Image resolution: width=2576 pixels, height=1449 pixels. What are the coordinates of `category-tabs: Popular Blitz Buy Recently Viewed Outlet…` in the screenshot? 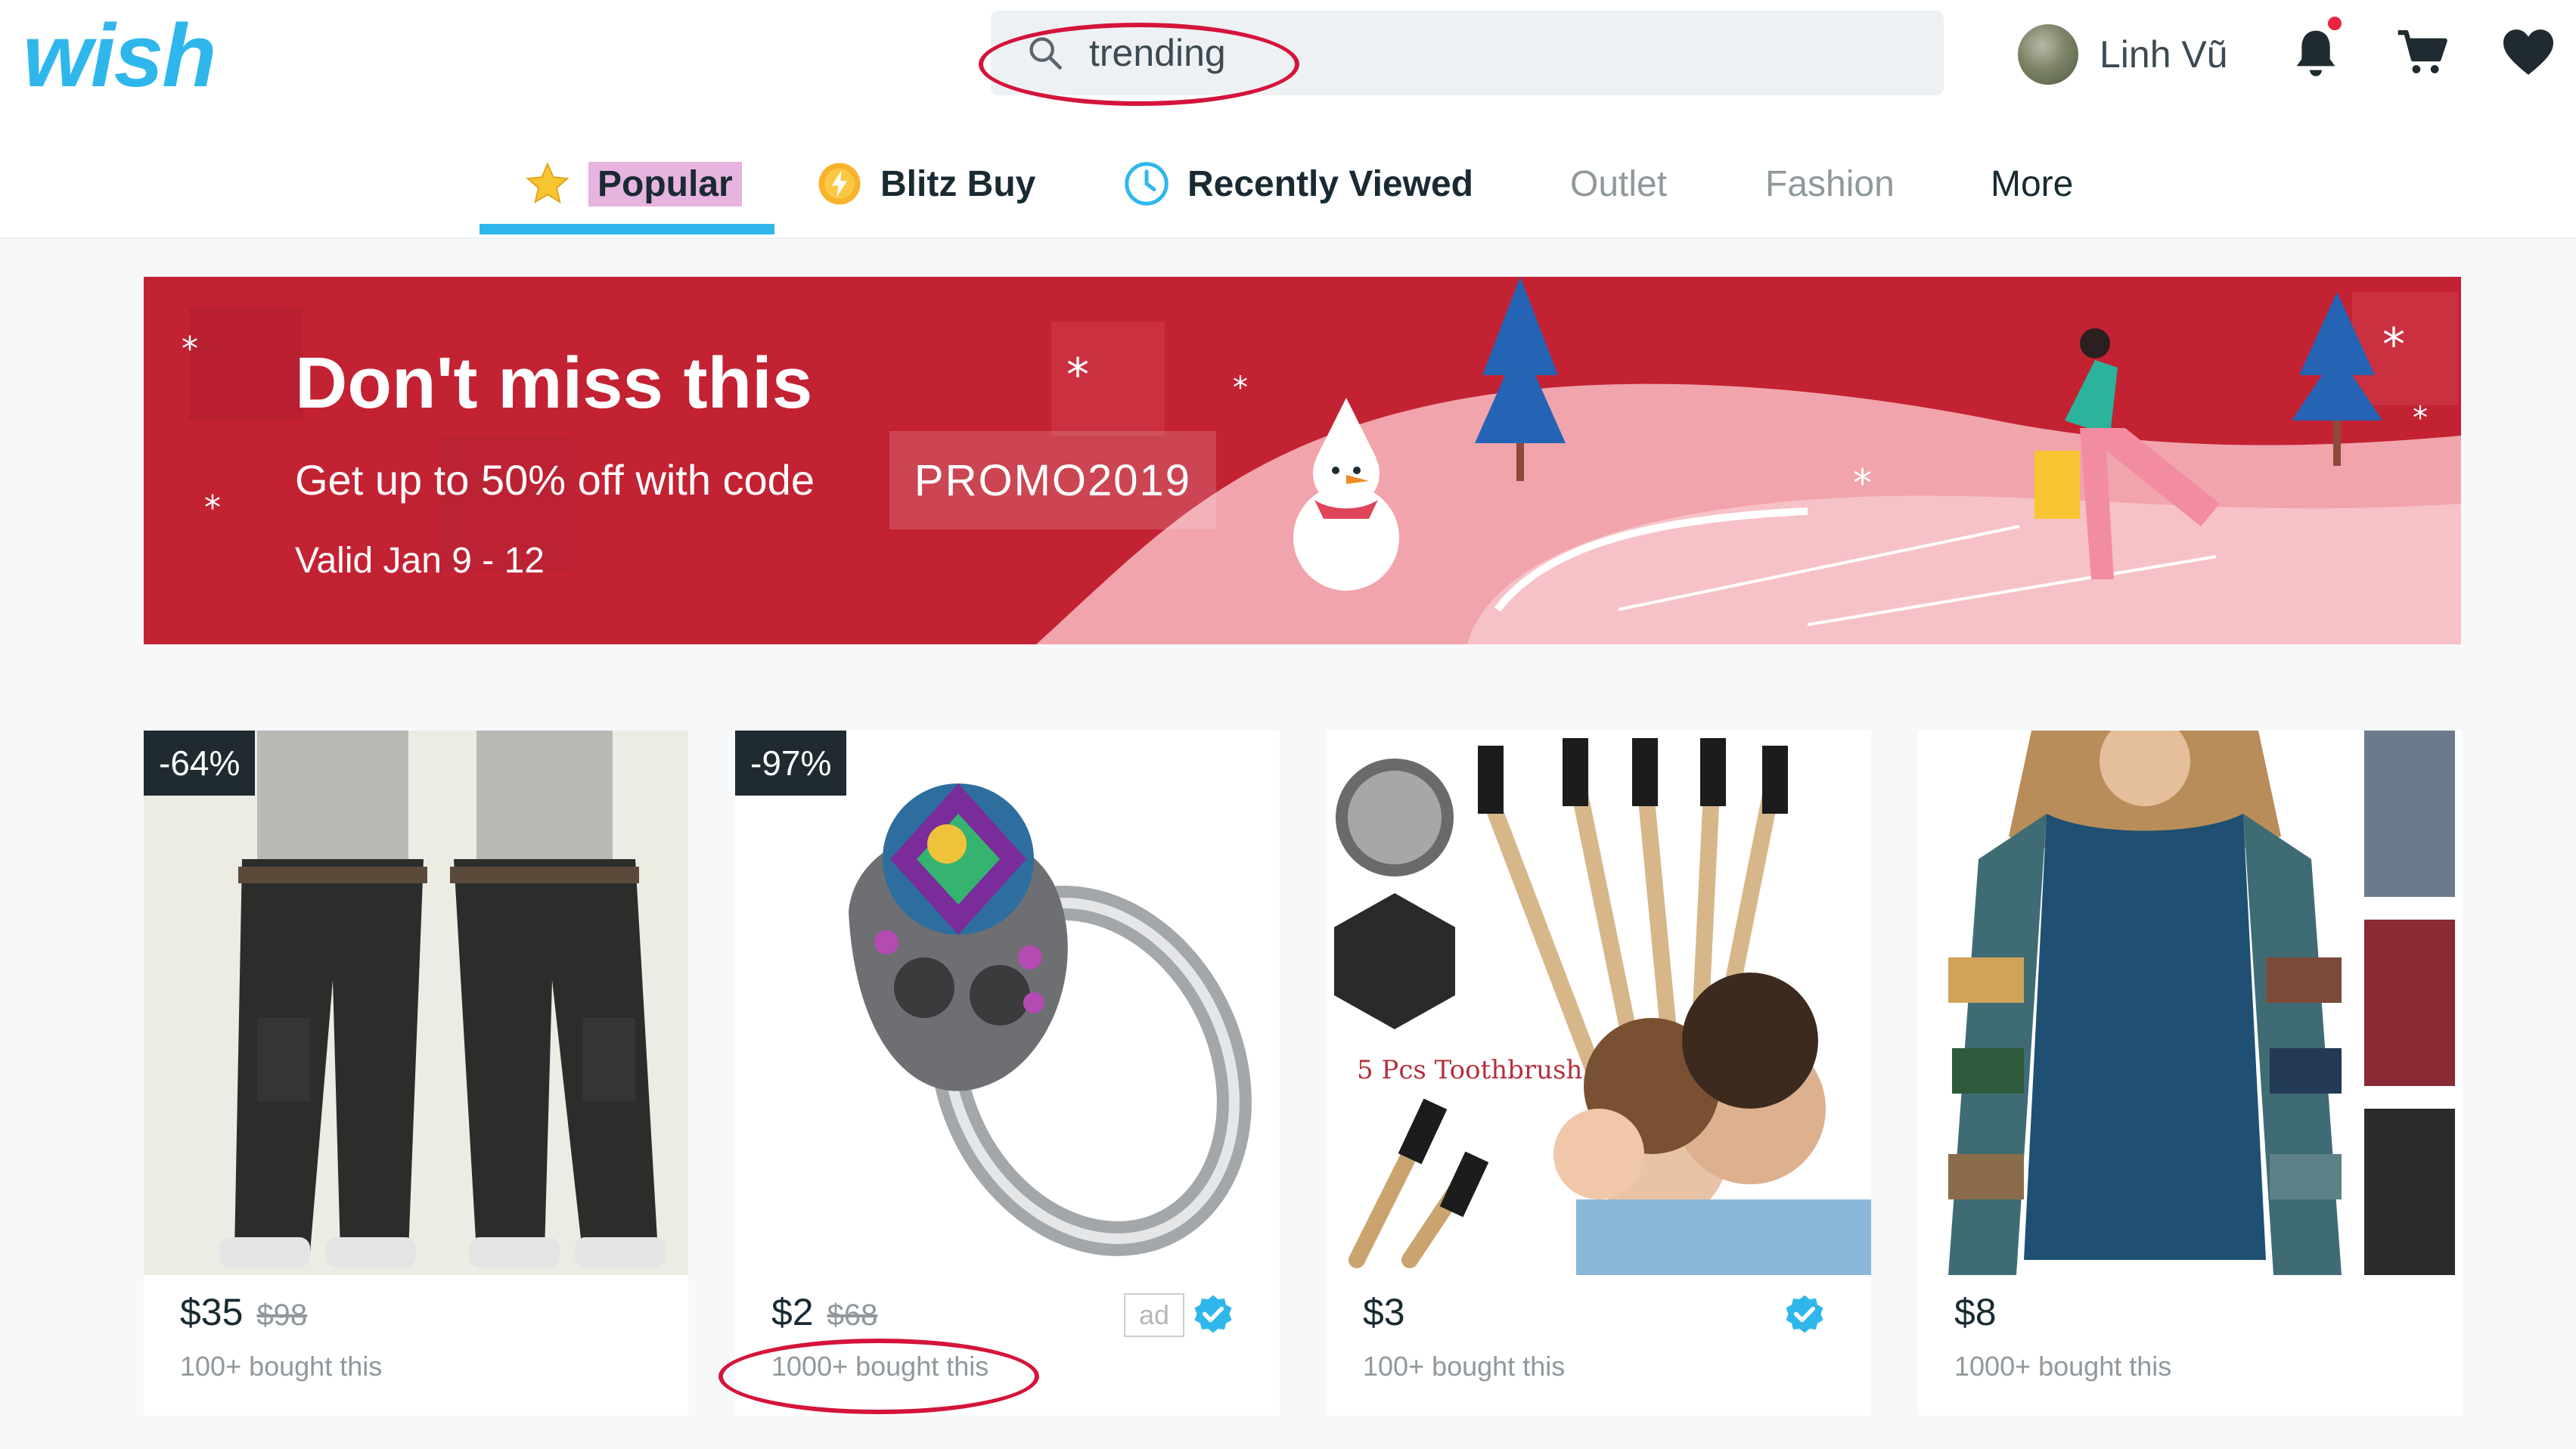 It's located at (1288, 187).